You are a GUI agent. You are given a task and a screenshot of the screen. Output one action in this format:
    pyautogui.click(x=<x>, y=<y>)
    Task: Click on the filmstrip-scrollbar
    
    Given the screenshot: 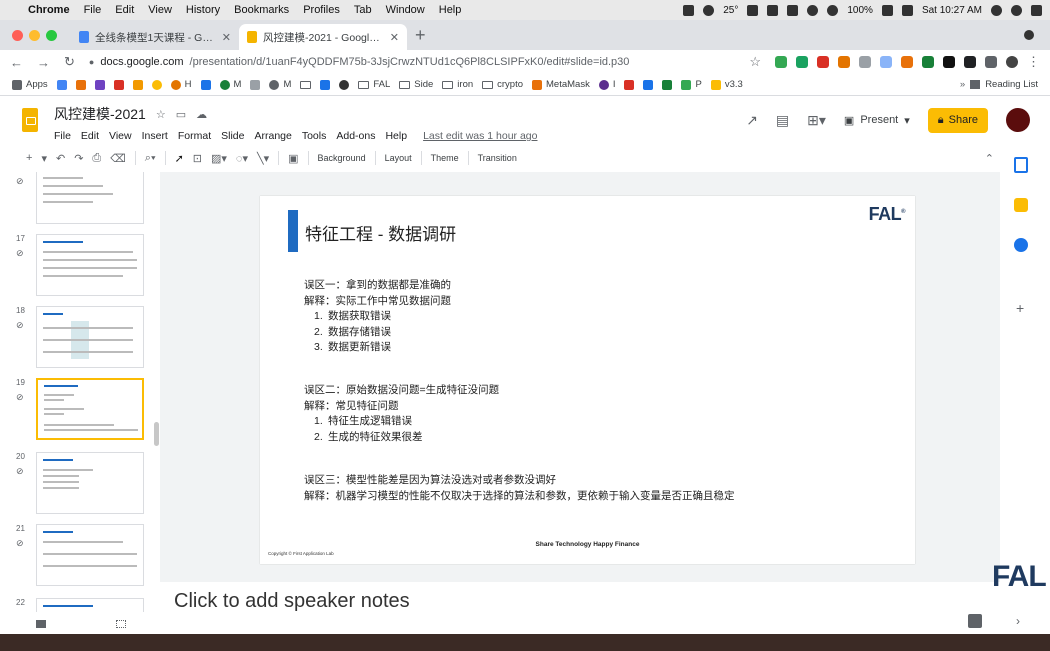 What is the action you would take?
    pyautogui.click(x=156, y=434)
    